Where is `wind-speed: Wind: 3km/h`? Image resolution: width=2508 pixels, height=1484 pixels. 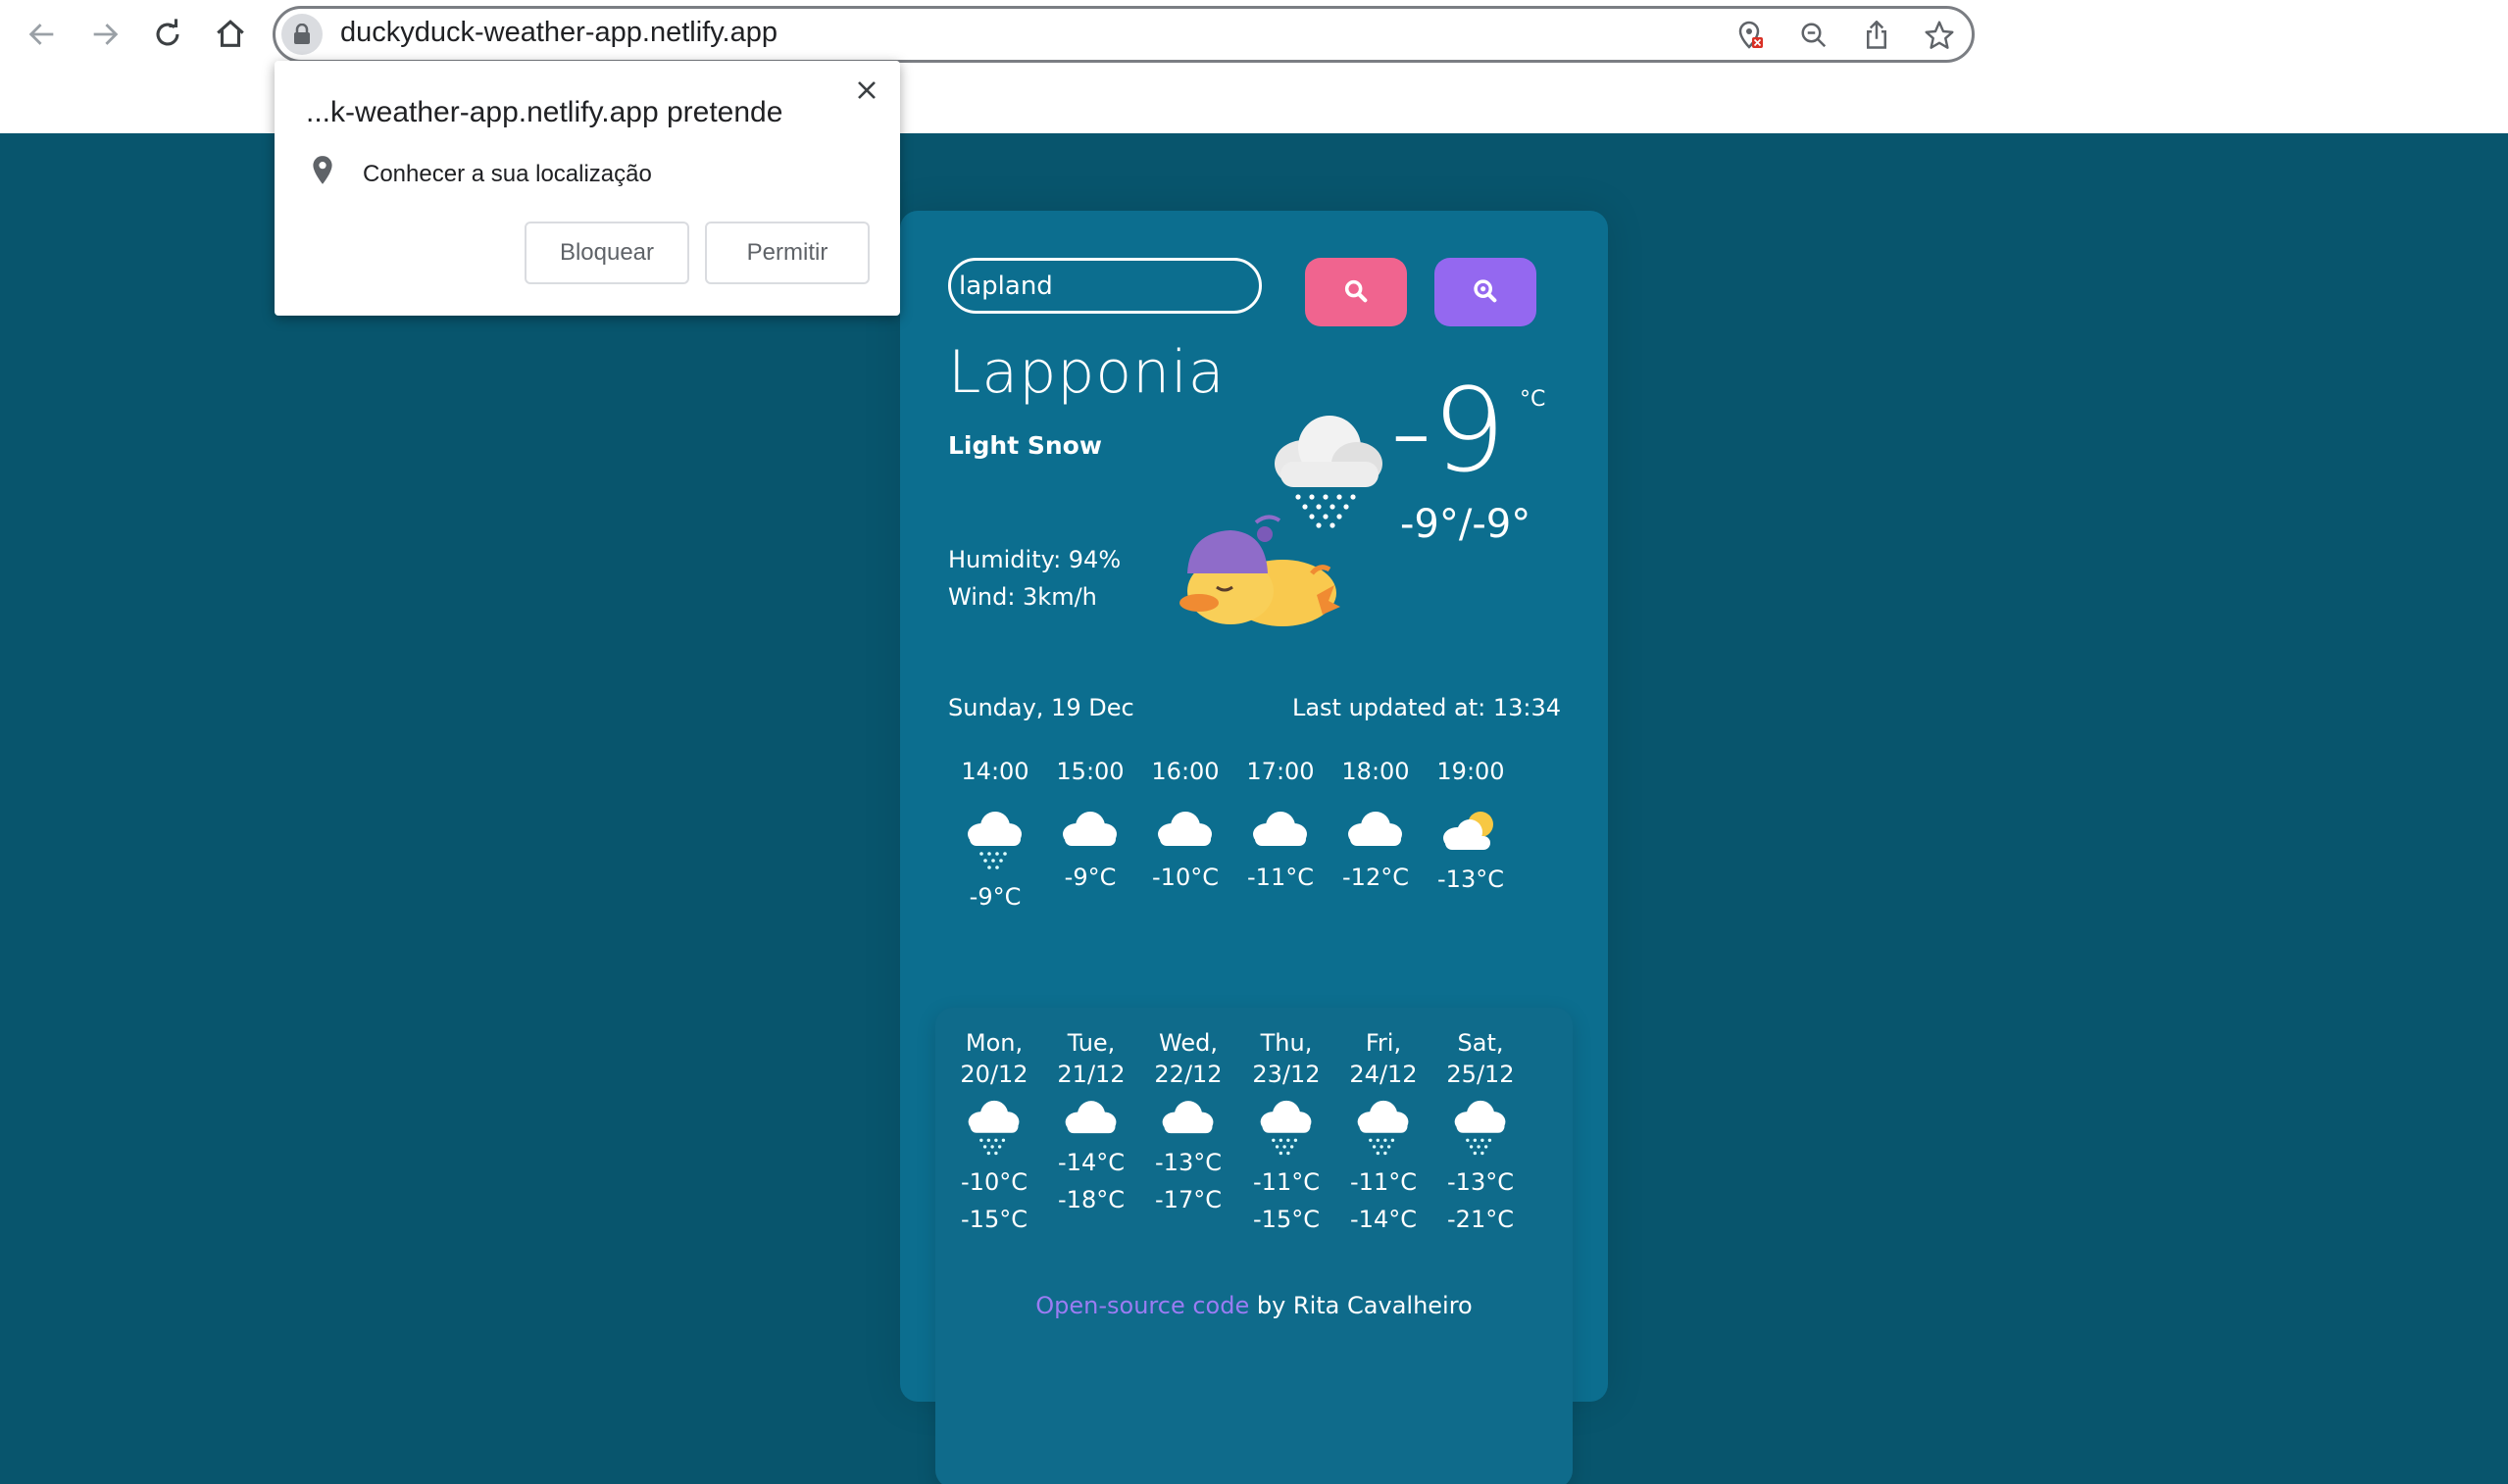 wind-speed: Wind: 3km/h is located at coordinates (1022, 597).